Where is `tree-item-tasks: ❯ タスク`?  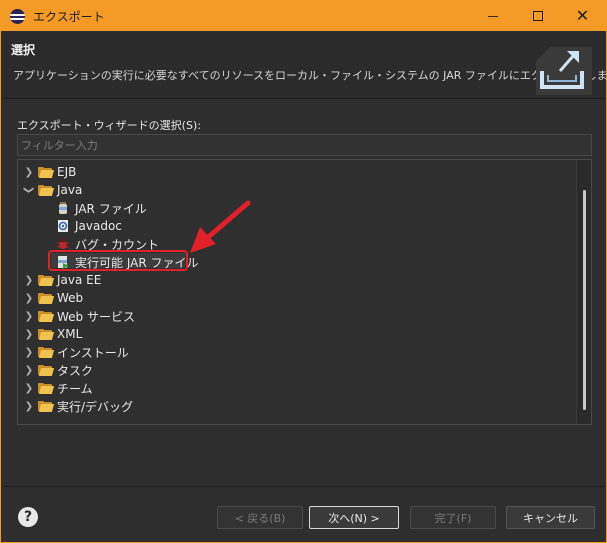 tree-item-tasks: ❯ タスク is located at coordinates (57, 370).